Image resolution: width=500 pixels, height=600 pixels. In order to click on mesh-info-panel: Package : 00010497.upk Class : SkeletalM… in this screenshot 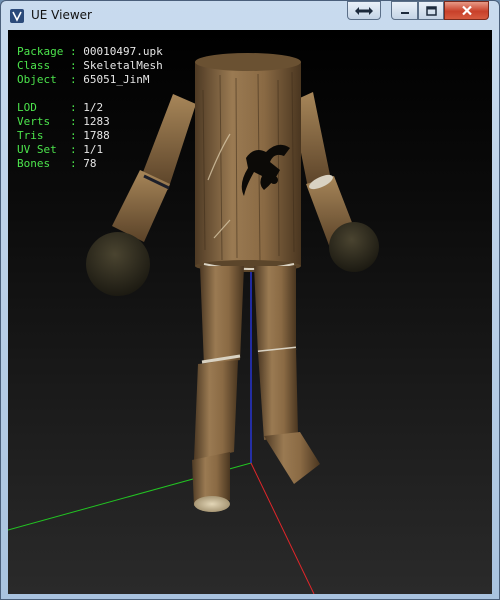, I will do `click(90, 108)`.